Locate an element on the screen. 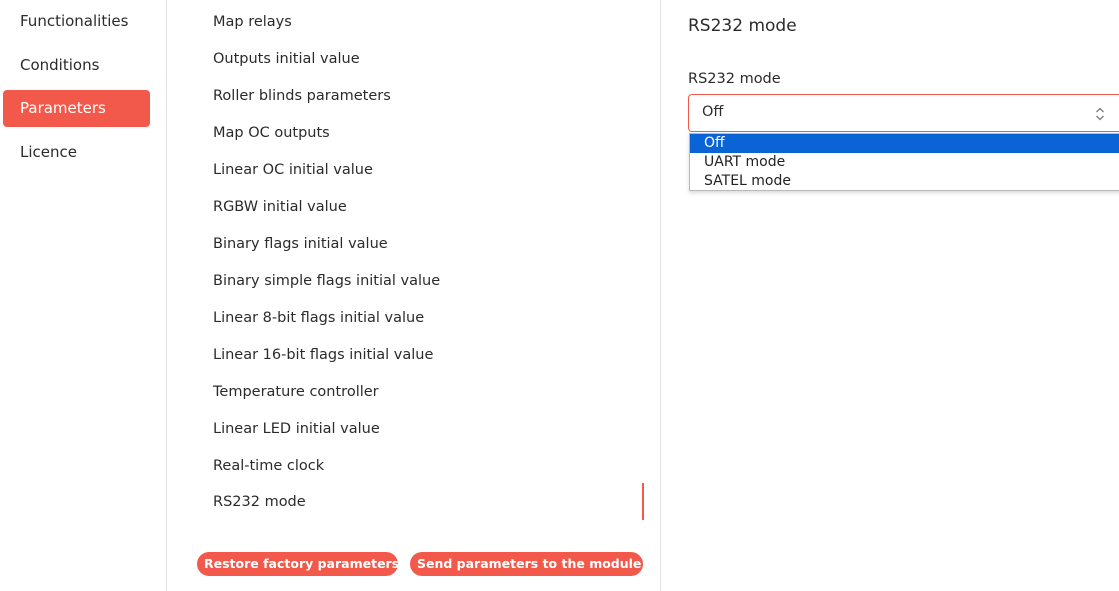 The height and width of the screenshot is (591, 1119). param-item-real-time-clock: Real-time clock is located at coordinates (268, 466).